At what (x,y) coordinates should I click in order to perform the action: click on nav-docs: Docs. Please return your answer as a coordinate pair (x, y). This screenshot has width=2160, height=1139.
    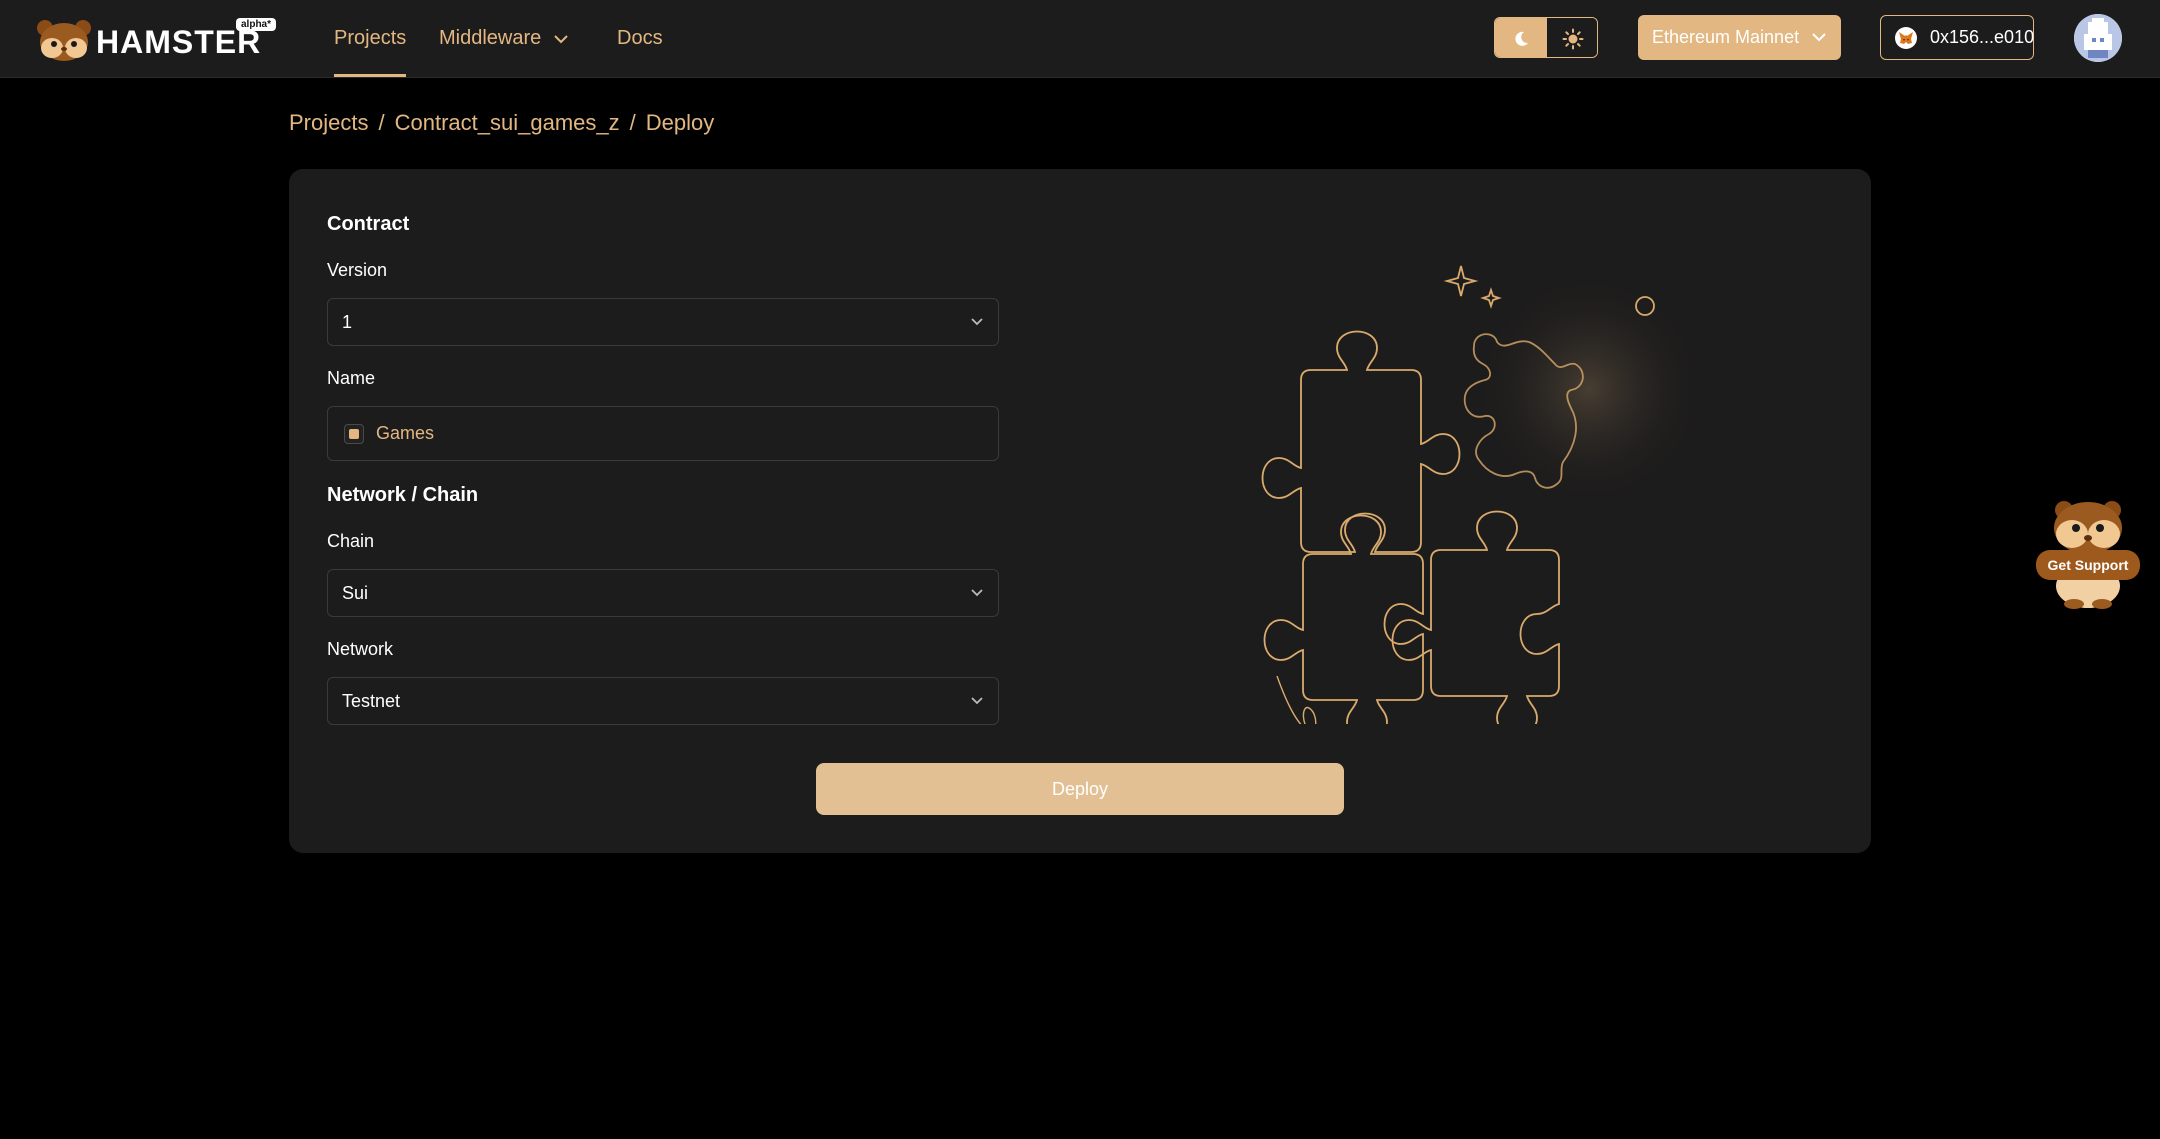
    Looking at the image, I should click on (640, 38).